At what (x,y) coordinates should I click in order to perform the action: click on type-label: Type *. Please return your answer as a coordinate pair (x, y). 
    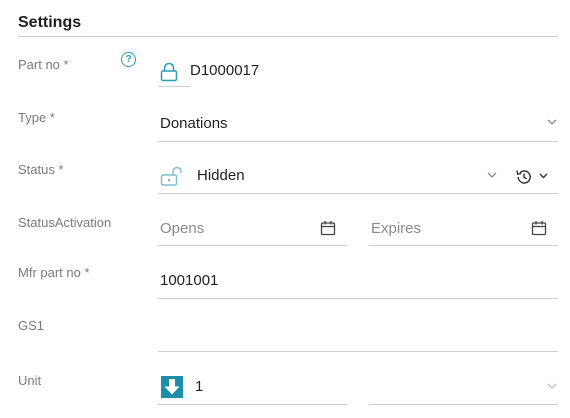
    Looking at the image, I should click on (36, 117).